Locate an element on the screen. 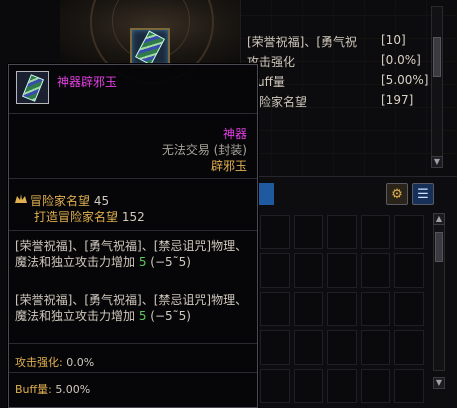 Image resolution: width=457 pixels, height=408 pixels. item-icon is located at coordinates (32, 87).